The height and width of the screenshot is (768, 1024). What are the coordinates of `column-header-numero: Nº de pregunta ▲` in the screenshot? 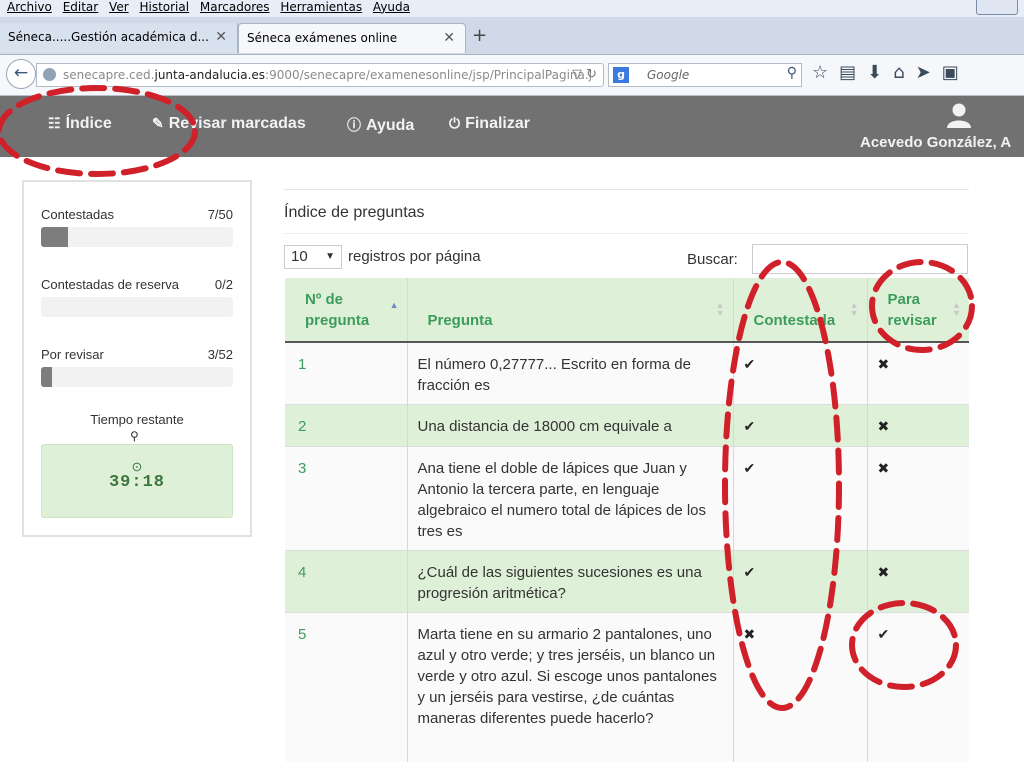 It's located at (346, 310).